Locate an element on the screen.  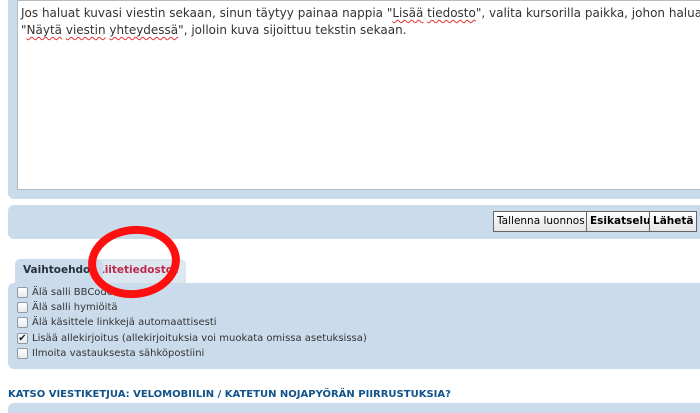
checkbox-checked: ✔ is located at coordinates (22, 338).